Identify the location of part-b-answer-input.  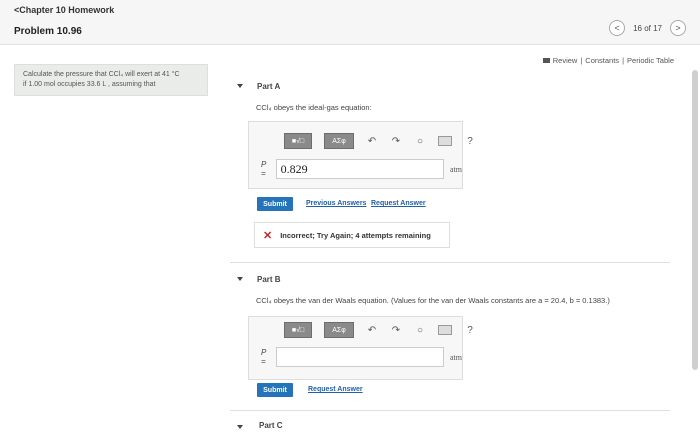
(359, 357).